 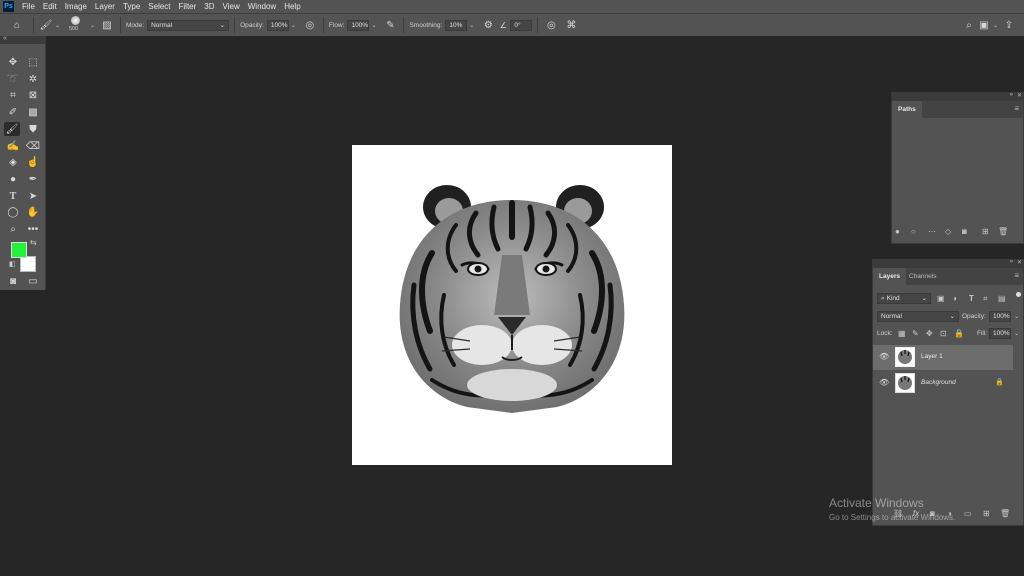 What do you see at coordinates (13, 196) in the screenshot?
I see `type-tool-icon: T` at bounding box center [13, 196].